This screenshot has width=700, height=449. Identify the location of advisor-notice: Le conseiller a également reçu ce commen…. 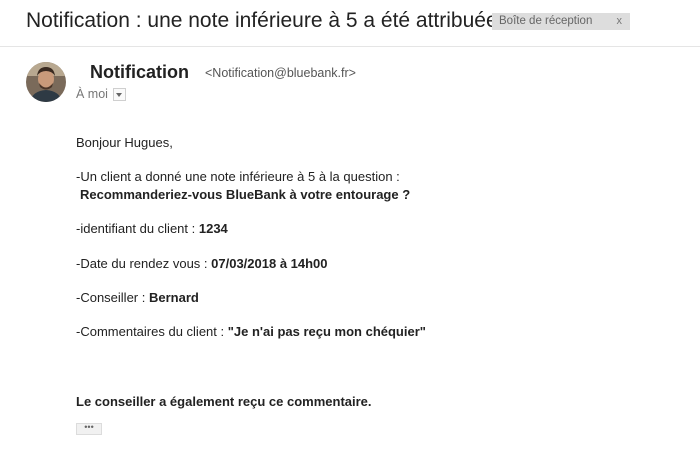
(224, 401).